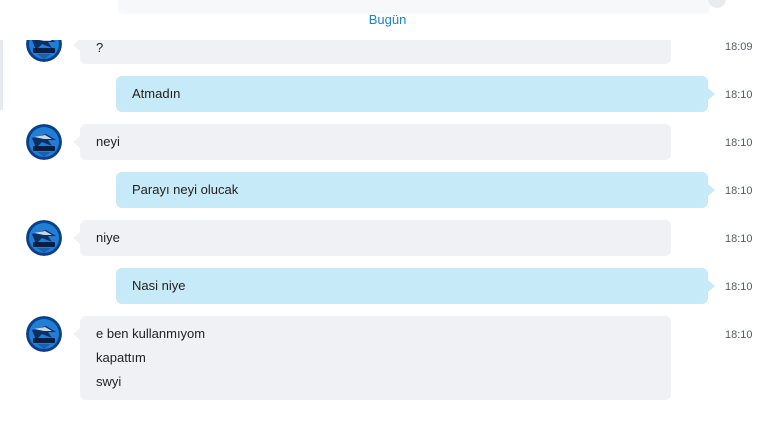 This screenshot has height=435, width=775. What do you see at coordinates (415, 190) in the screenshot?
I see `outgoing-message: Parayı neyi olucak` at bounding box center [415, 190].